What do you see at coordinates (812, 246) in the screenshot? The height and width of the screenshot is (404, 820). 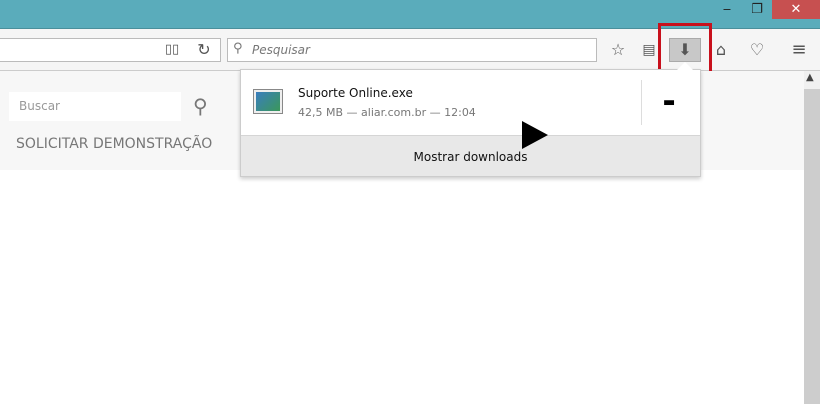 I see `scrollbar-thumb` at bounding box center [812, 246].